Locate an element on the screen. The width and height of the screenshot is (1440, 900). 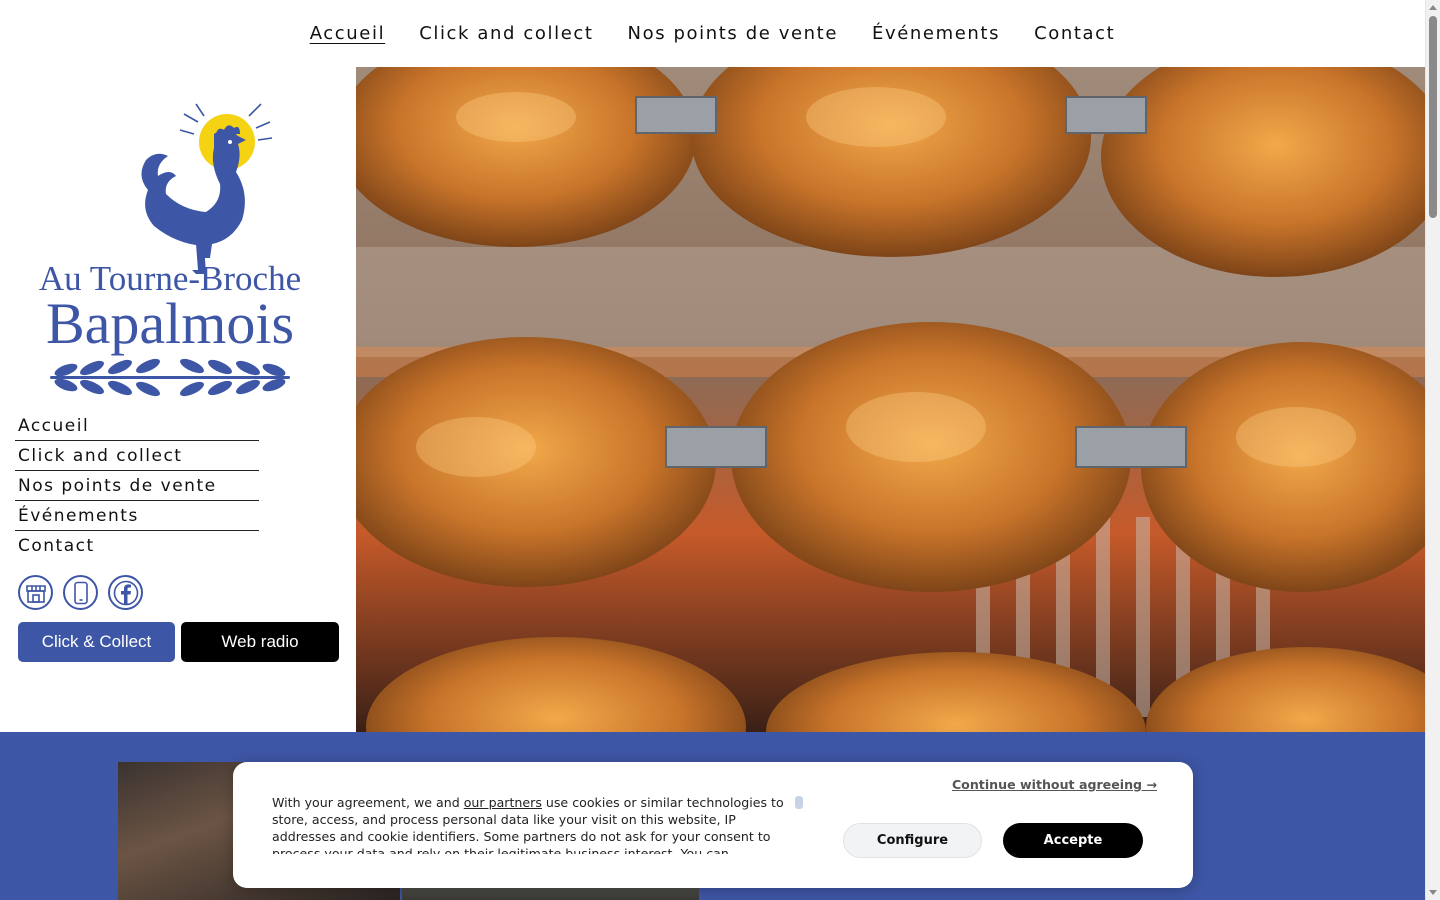
scroll-up-icon is located at coordinates (1433, 7).